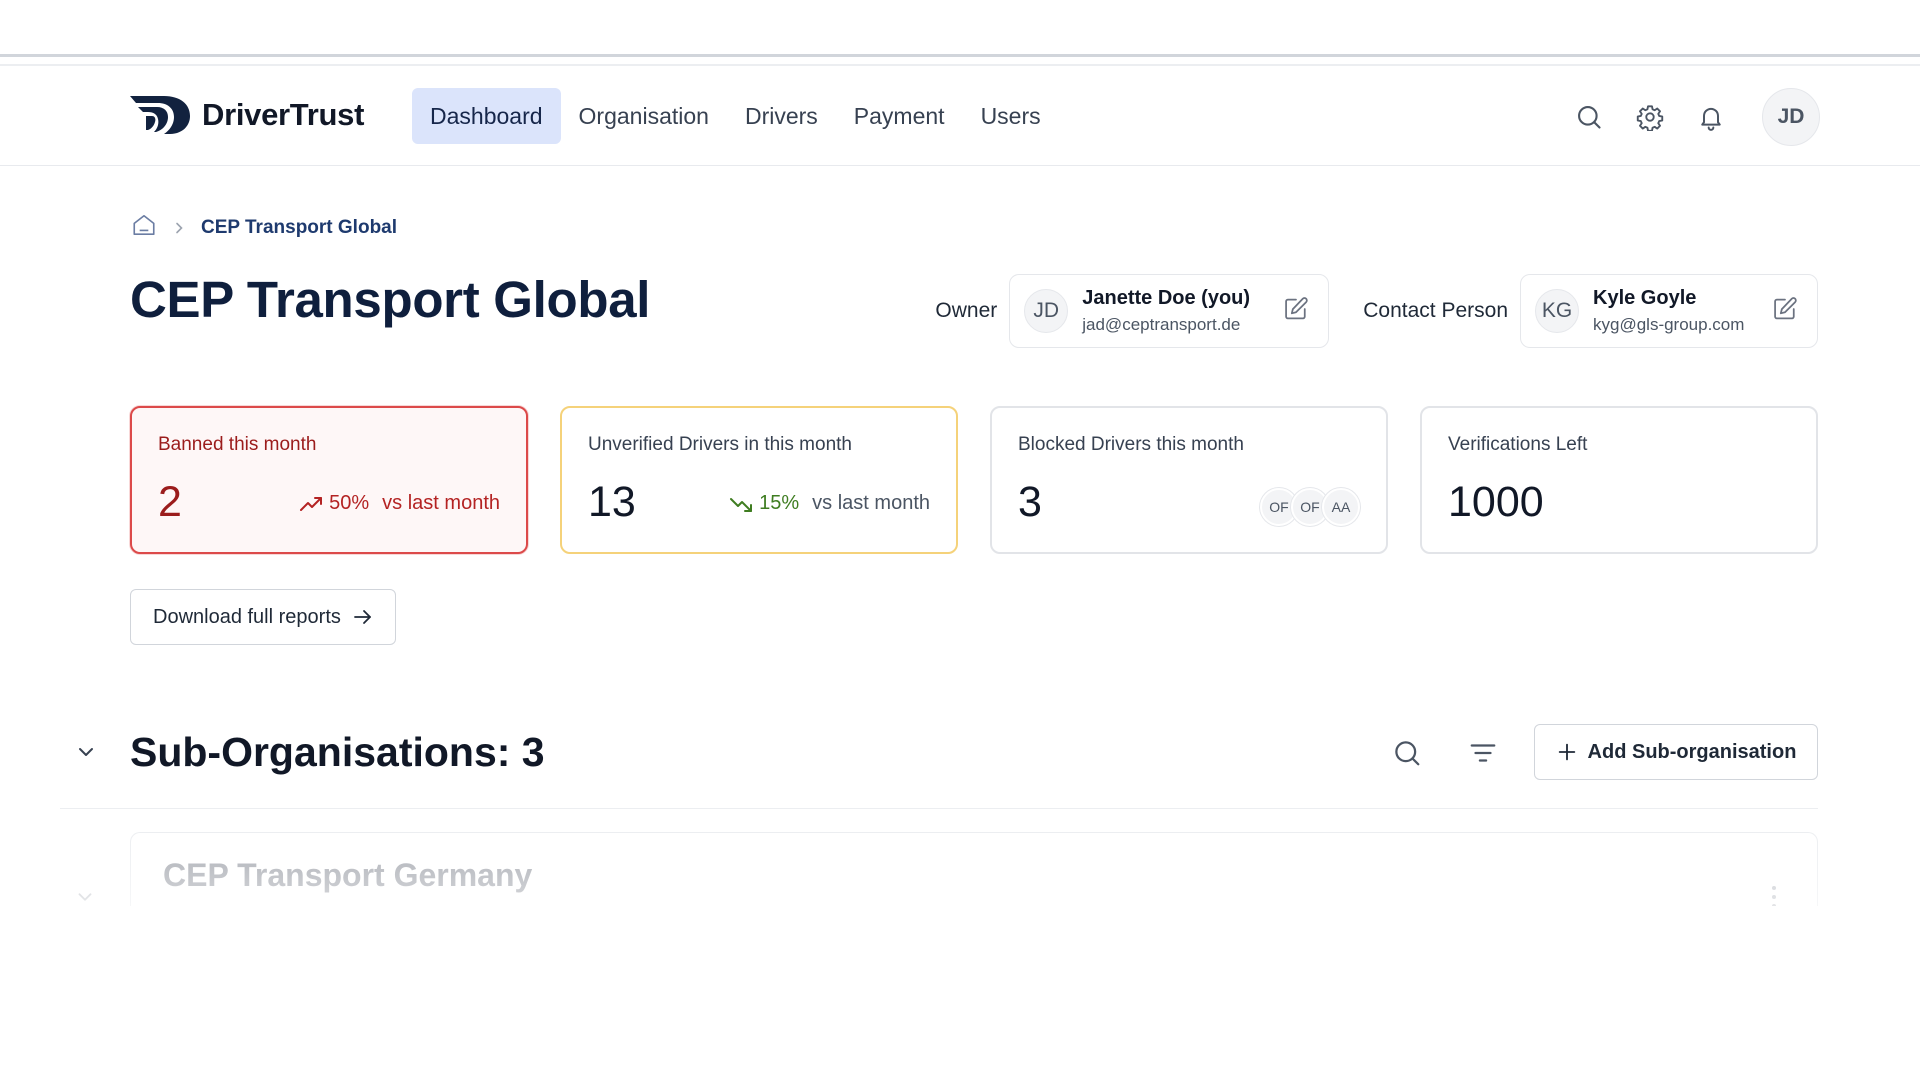 This screenshot has height=1080, width=1920. What do you see at coordinates (311, 503) in the screenshot?
I see `trend-up-icon` at bounding box center [311, 503].